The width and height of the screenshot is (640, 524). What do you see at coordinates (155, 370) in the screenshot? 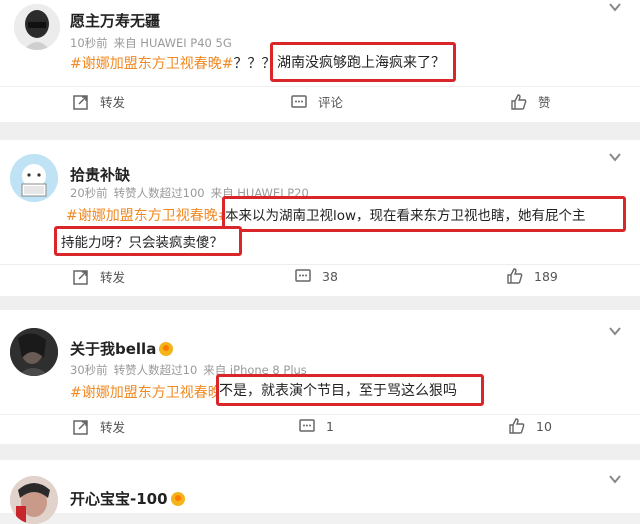
I see `repost-count: 转赞人数超过10` at bounding box center [155, 370].